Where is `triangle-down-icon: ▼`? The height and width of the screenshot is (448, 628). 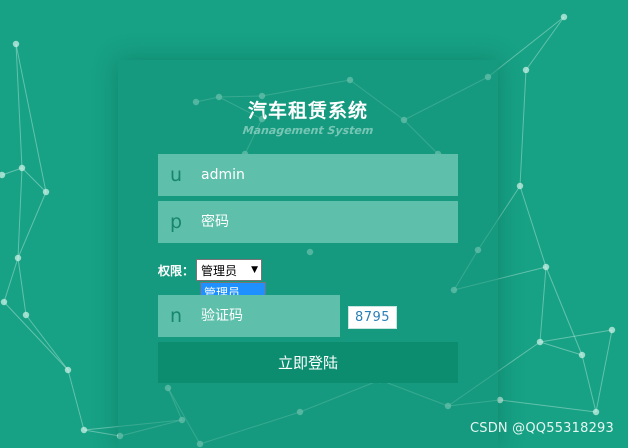 triangle-down-icon: ▼ is located at coordinates (255, 270).